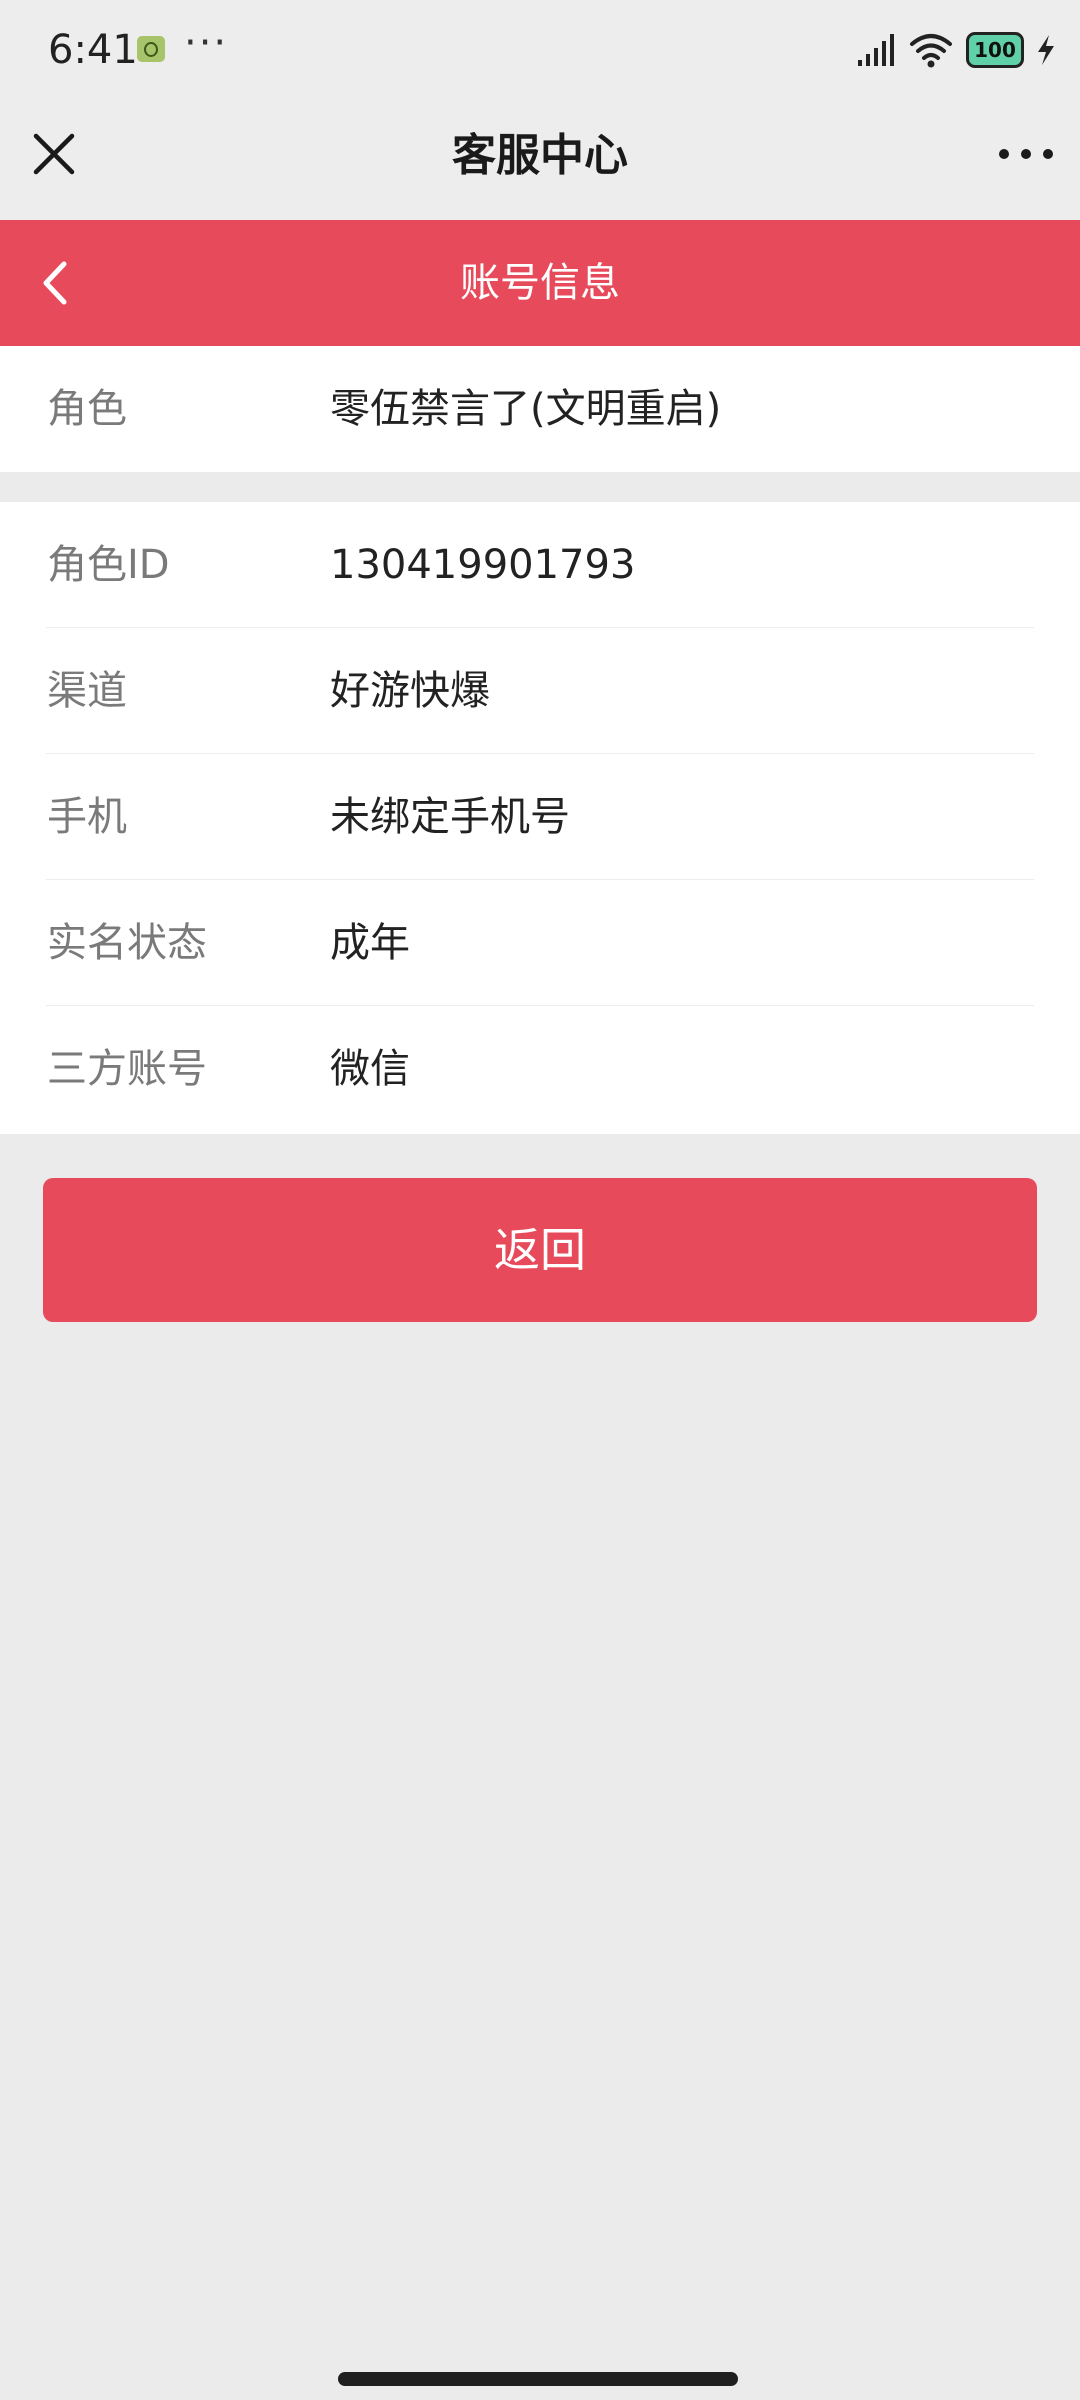 This screenshot has width=1080, height=2400. What do you see at coordinates (538, 2379) in the screenshot?
I see `home-indicator` at bounding box center [538, 2379].